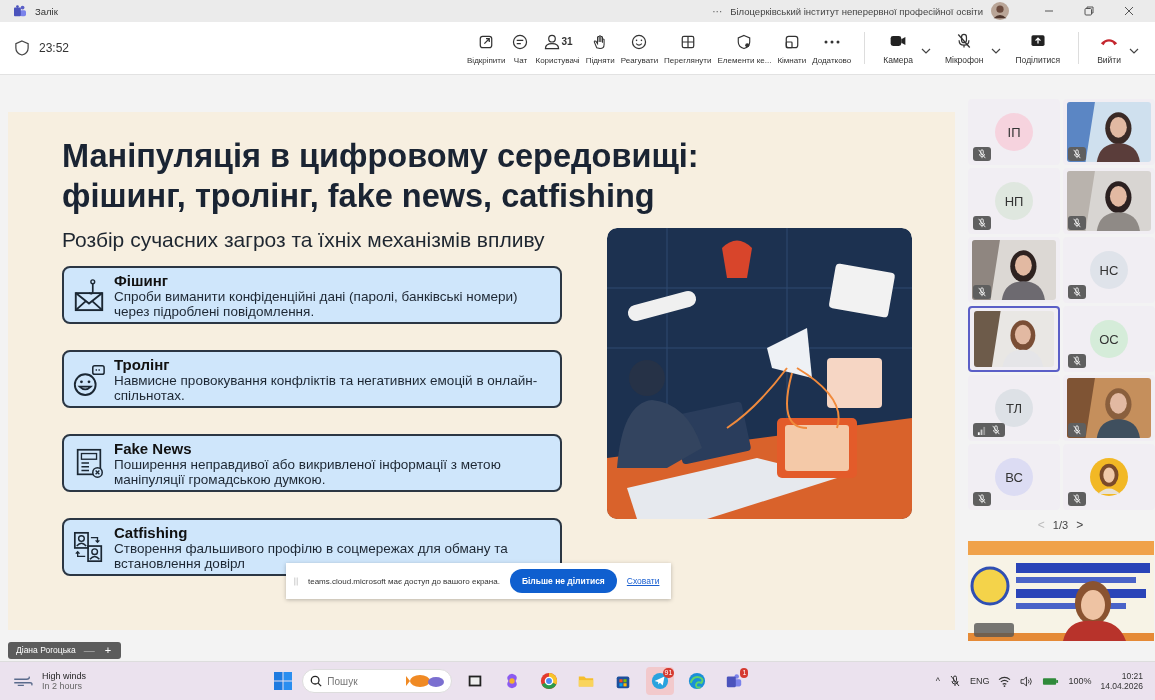 This screenshot has height=700, width=1155. Describe the element at coordinates (1132, 676) in the screenshot. I see `clock-time: 10:21` at that location.